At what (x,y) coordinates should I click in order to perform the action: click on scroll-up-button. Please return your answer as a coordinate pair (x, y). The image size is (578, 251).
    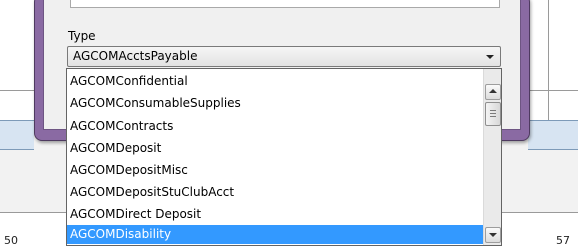
    Looking at the image, I should click on (493, 92).